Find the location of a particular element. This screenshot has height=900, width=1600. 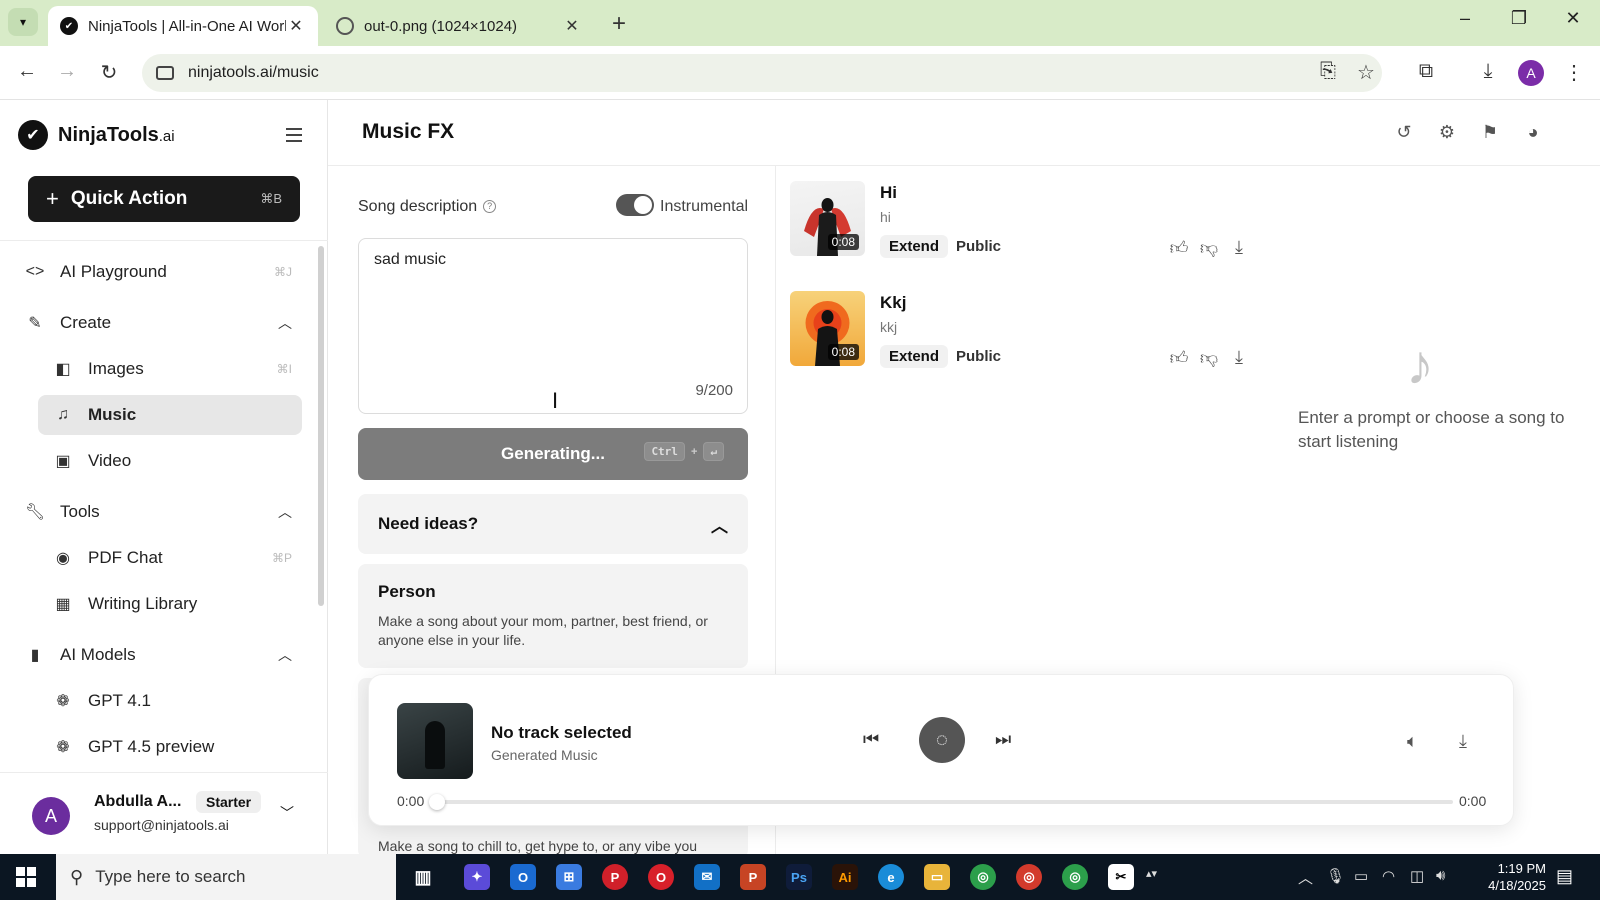

loading-spinner-icon: ◌ is located at coordinates (942, 739).